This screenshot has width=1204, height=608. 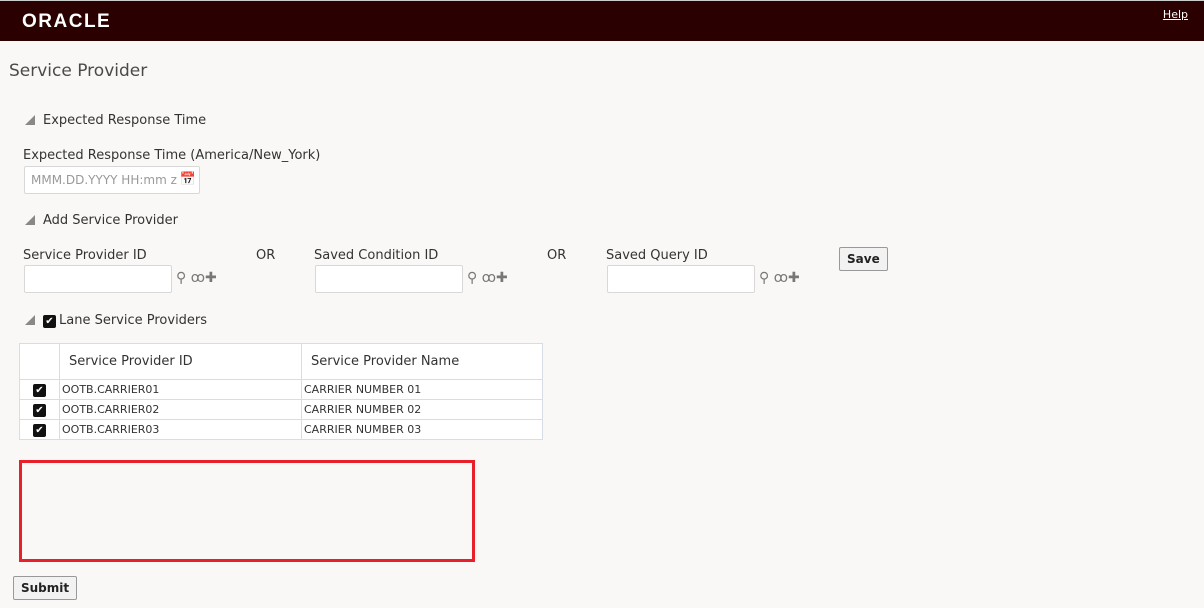 What do you see at coordinates (125, 120) in the screenshot?
I see `section-title: Expected Response Time` at bounding box center [125, 120].